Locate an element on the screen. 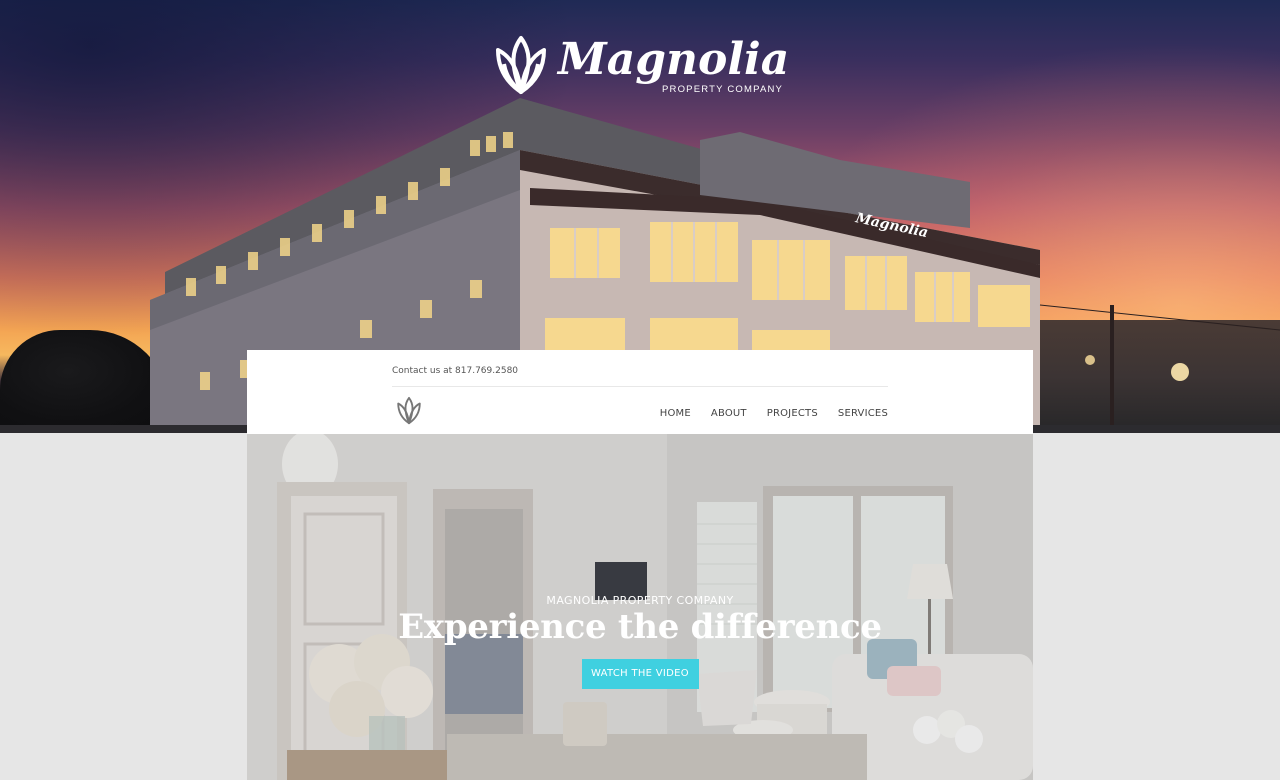 The image size is (1280, 780). brand-logo: Magnolia PROPERTY COMPANY is located at coordinates (640, 69).